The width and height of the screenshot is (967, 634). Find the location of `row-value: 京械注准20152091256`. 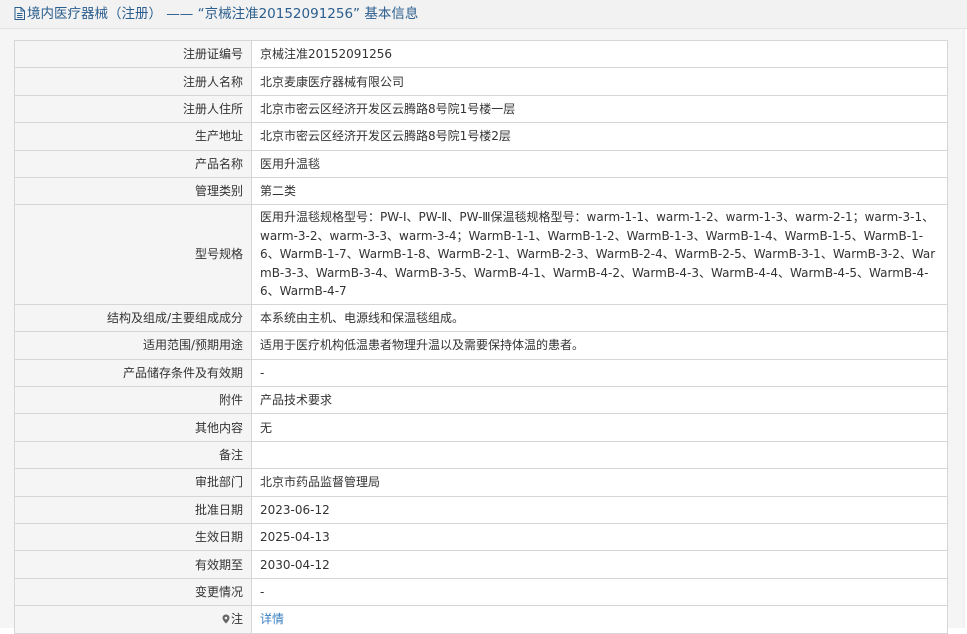

row-value: 京械注准20152091256 is located at coordinates (599, 54).